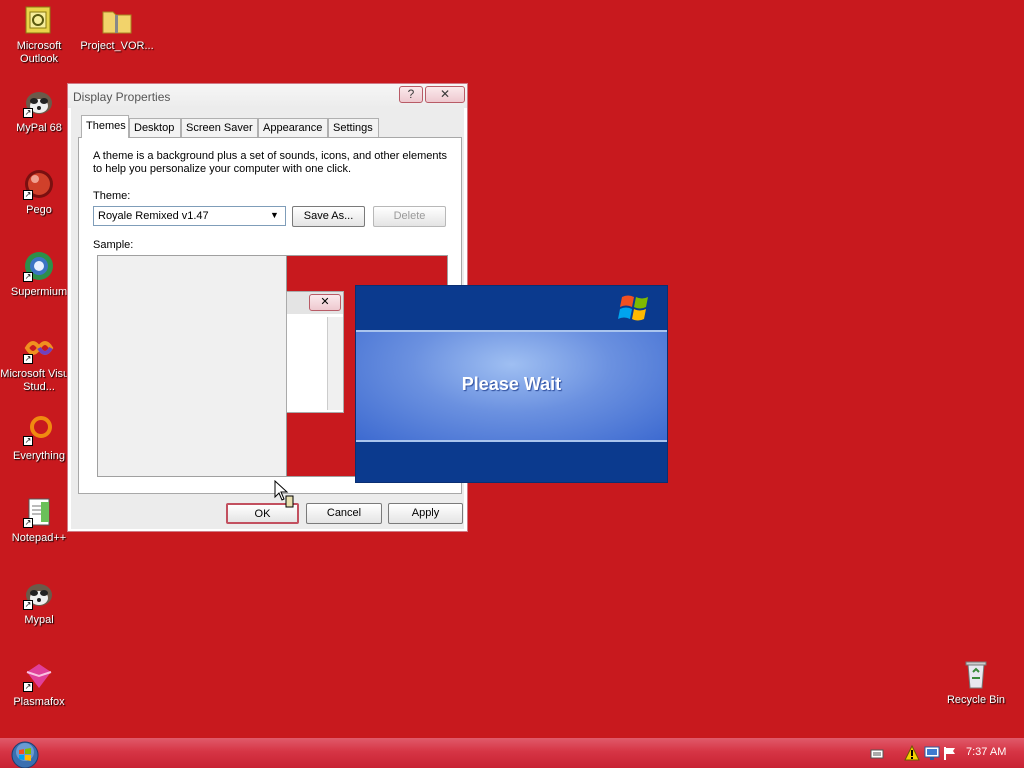 The height and width of the screenshot is (768, 1024). I want to click on desktop-icon-label: Microsoft Outlook, so click(39, 52).